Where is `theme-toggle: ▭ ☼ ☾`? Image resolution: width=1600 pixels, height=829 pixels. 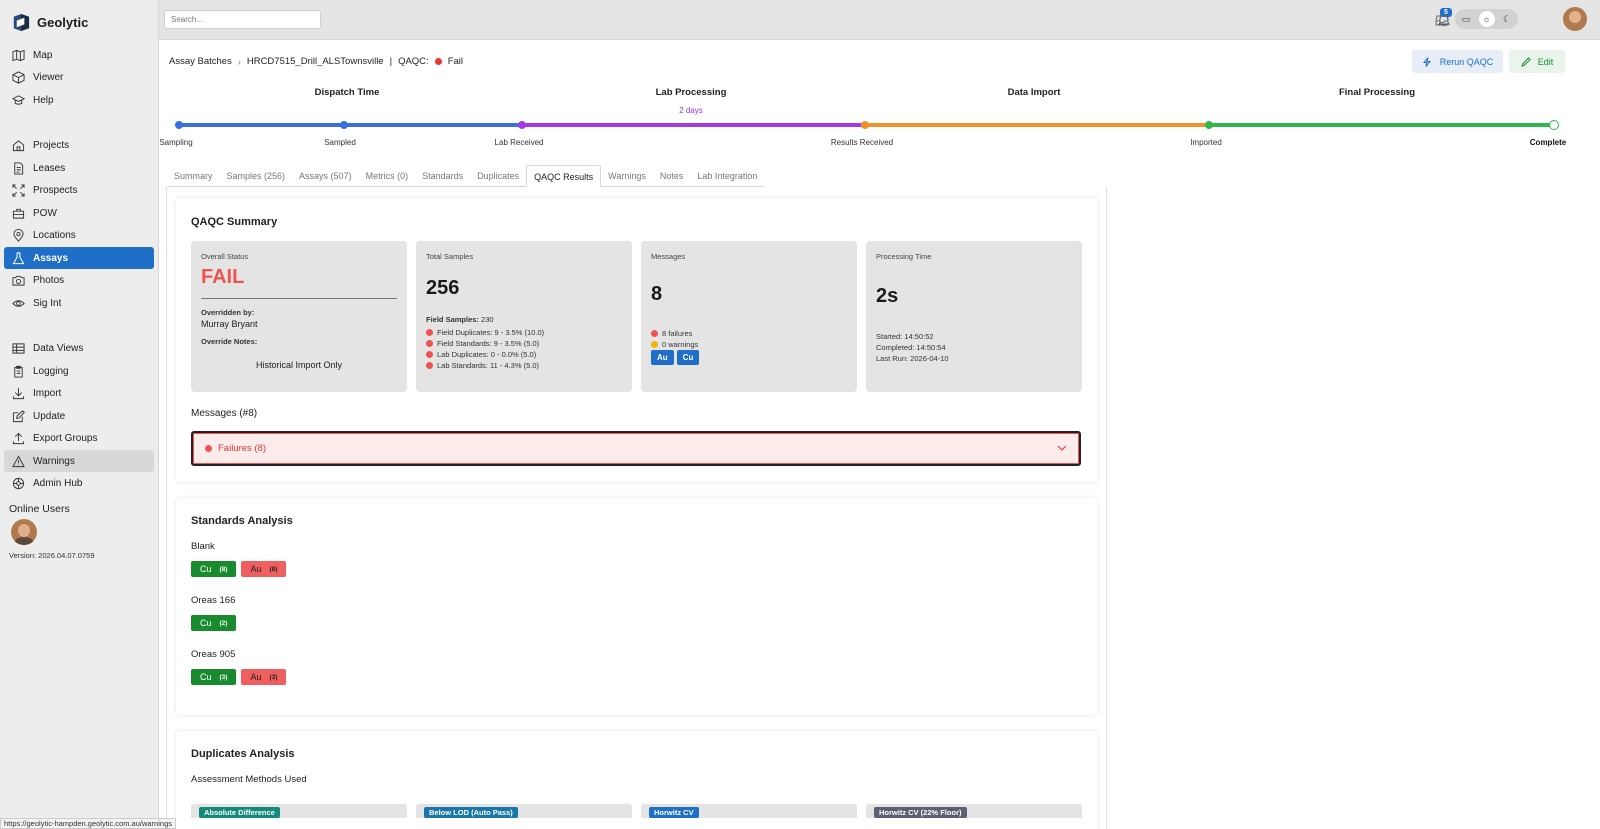
theme-toggle: ▭ ☼ ☾ is located at coordinates (1486, 19).